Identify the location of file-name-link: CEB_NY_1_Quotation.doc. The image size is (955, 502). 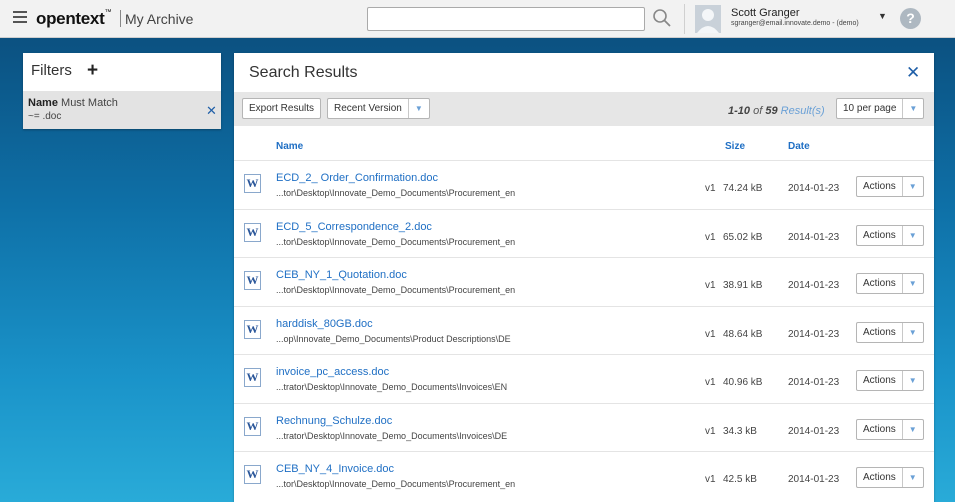
(341, 275).